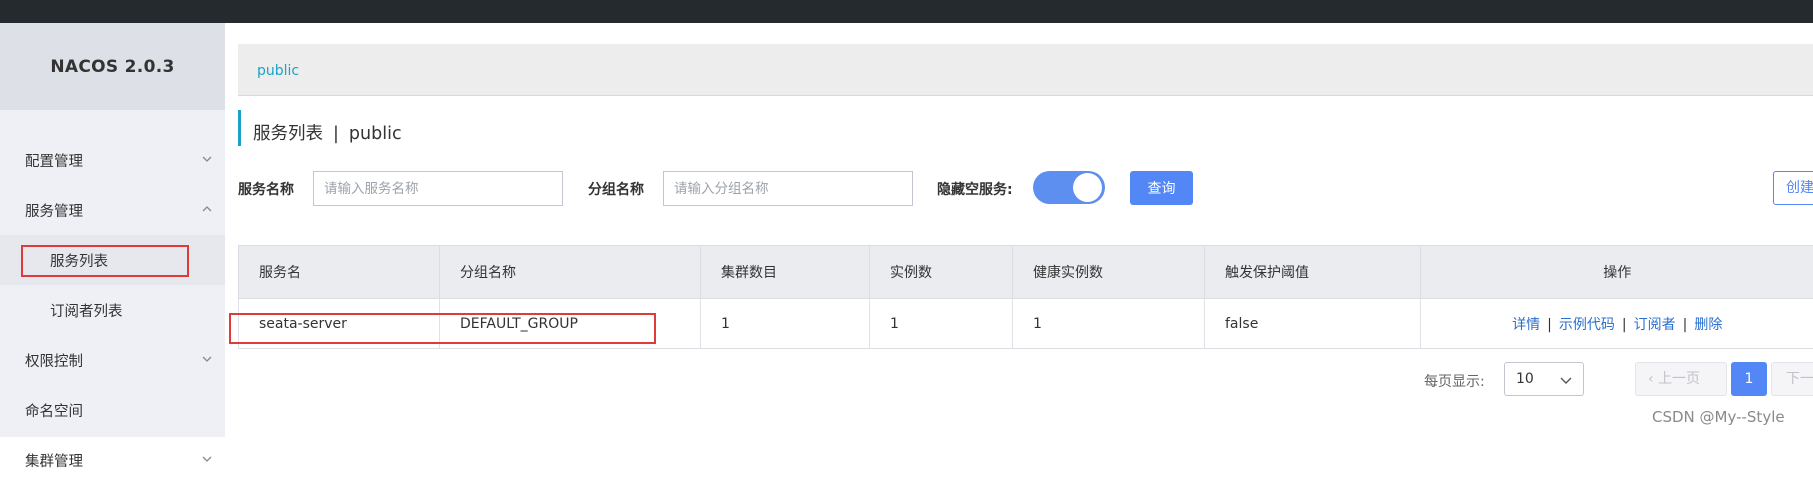 This screenshot has height=485, width=1813. What do you see at coordinates (1161, 188) in the screenshot?
I see `query-button: 查询` at bounding box center [1161, 188].